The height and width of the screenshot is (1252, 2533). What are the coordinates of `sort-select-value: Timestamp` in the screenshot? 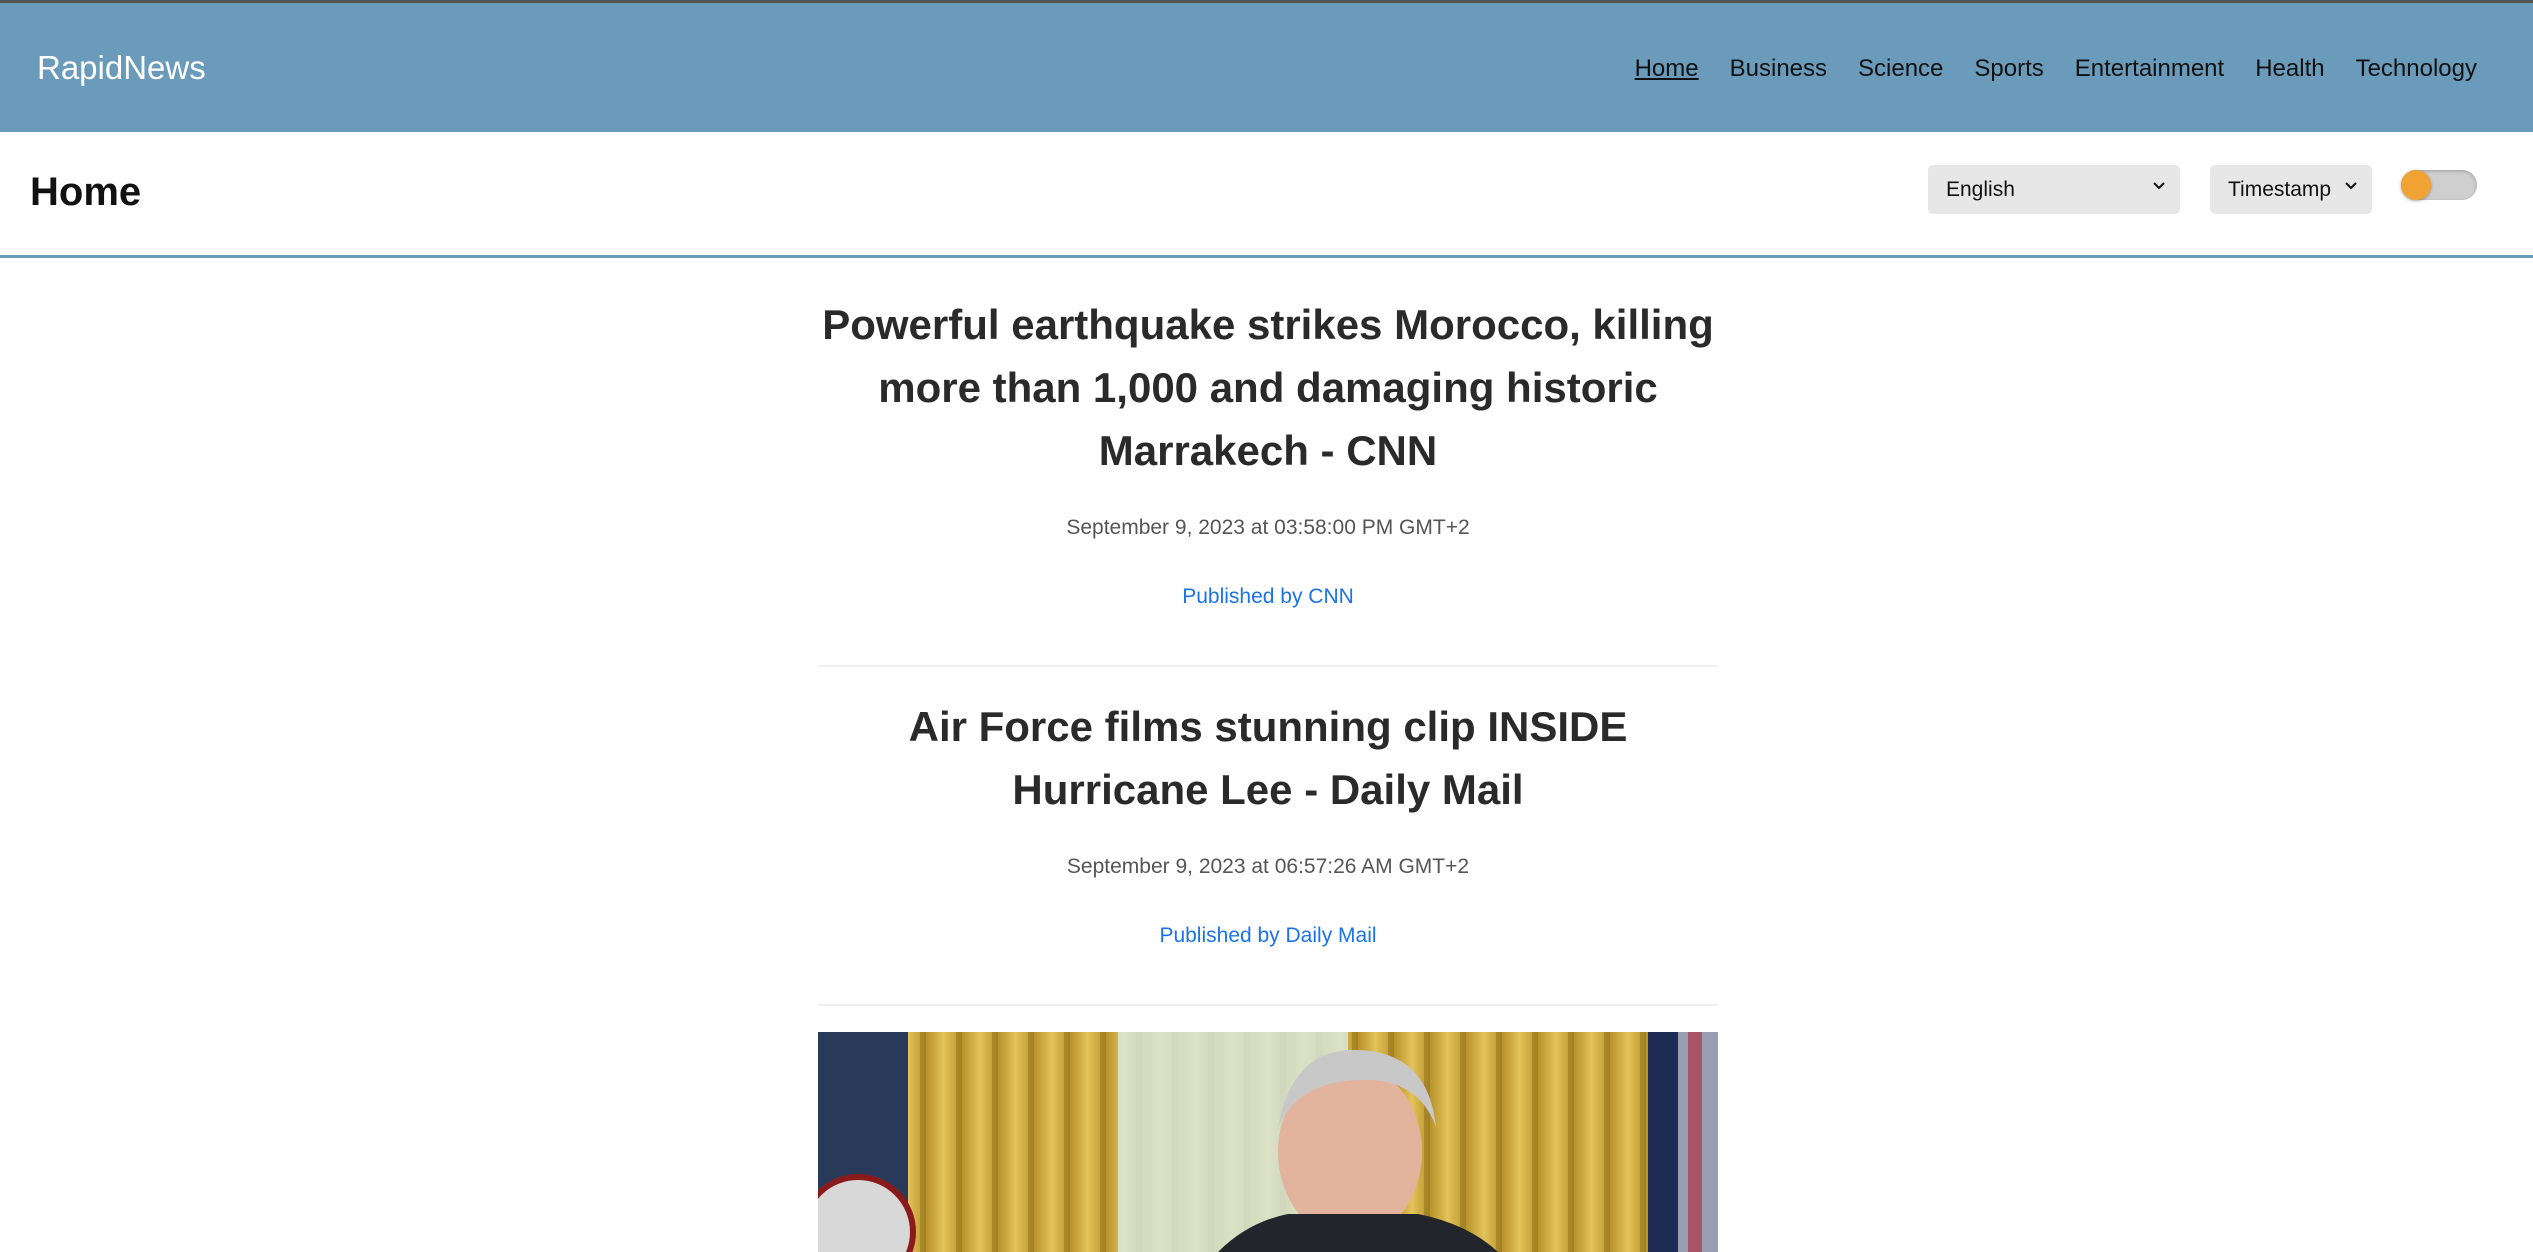 It's located at (2280, 189).